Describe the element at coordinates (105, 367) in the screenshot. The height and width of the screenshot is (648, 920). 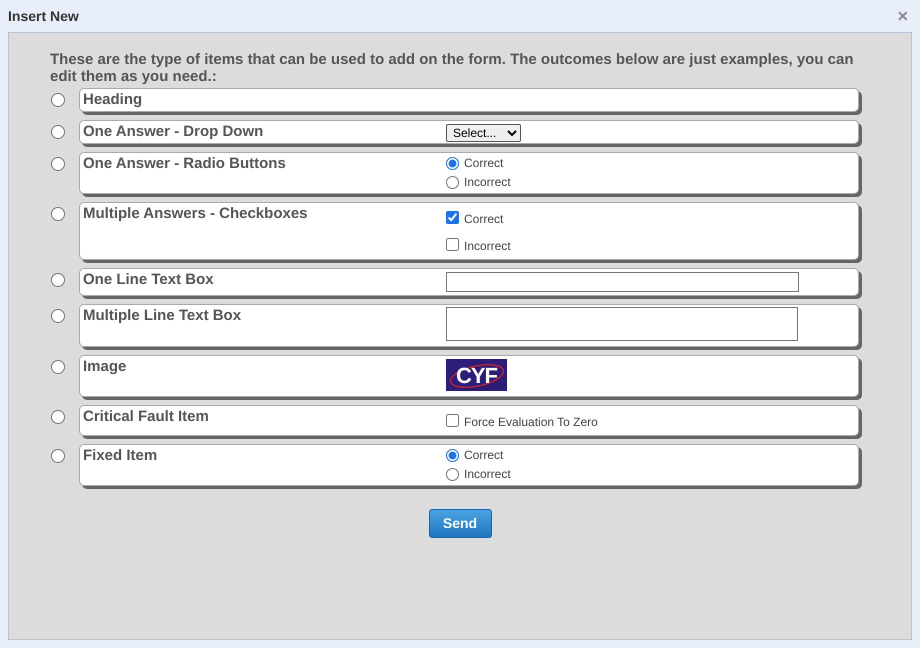
I see `item-label: Image` at that location.